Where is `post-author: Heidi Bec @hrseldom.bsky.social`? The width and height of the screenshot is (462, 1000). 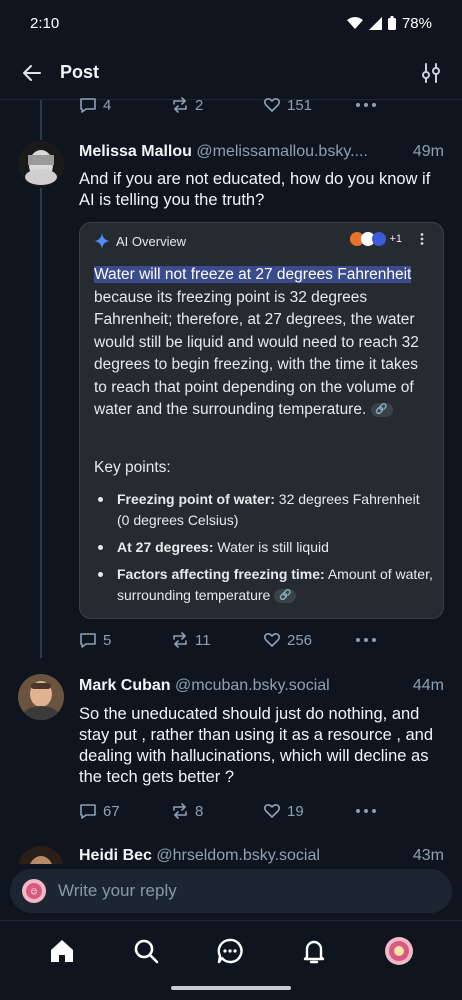
post-author: Heidi Bec @hrseldom.bsky.social is located at coordinates (199, 855).